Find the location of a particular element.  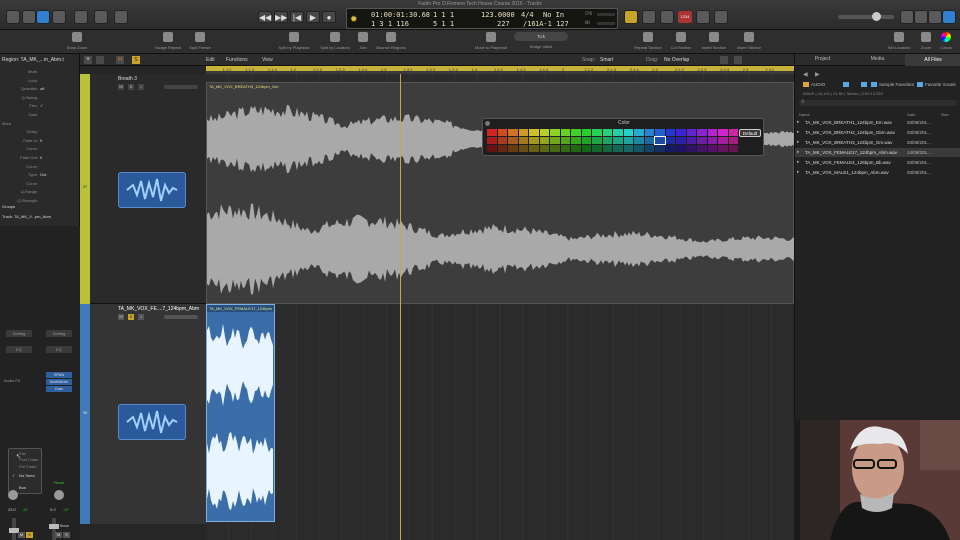

span-plugin: SPAN is located at coordinates (59, 375).